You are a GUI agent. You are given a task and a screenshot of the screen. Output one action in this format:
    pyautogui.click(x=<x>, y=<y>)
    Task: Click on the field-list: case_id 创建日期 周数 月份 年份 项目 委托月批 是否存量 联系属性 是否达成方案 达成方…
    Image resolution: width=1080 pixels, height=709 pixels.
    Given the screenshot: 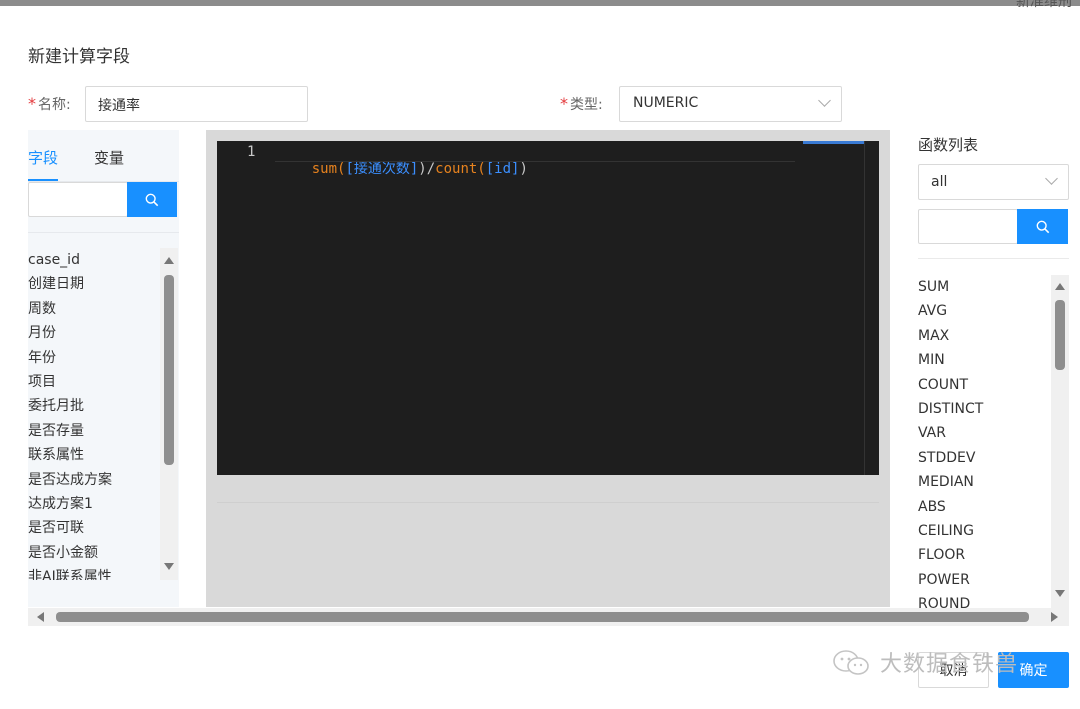 What is the action you would take?
    pyautogui.click(x=93, y=414)
    